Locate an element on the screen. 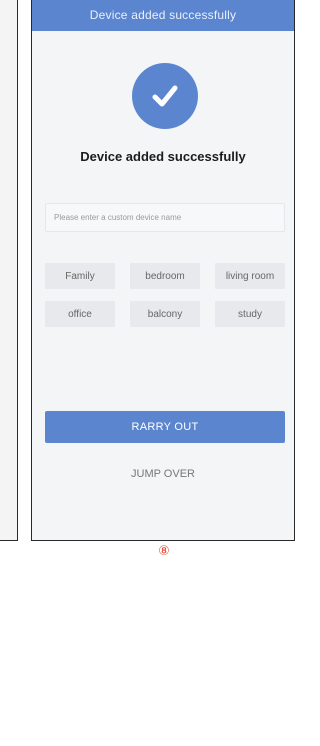 Image resolution: width=320 pixels, height=746 pixels. carry-out-button: RARRY OUT is located at coordinates (165, 427).